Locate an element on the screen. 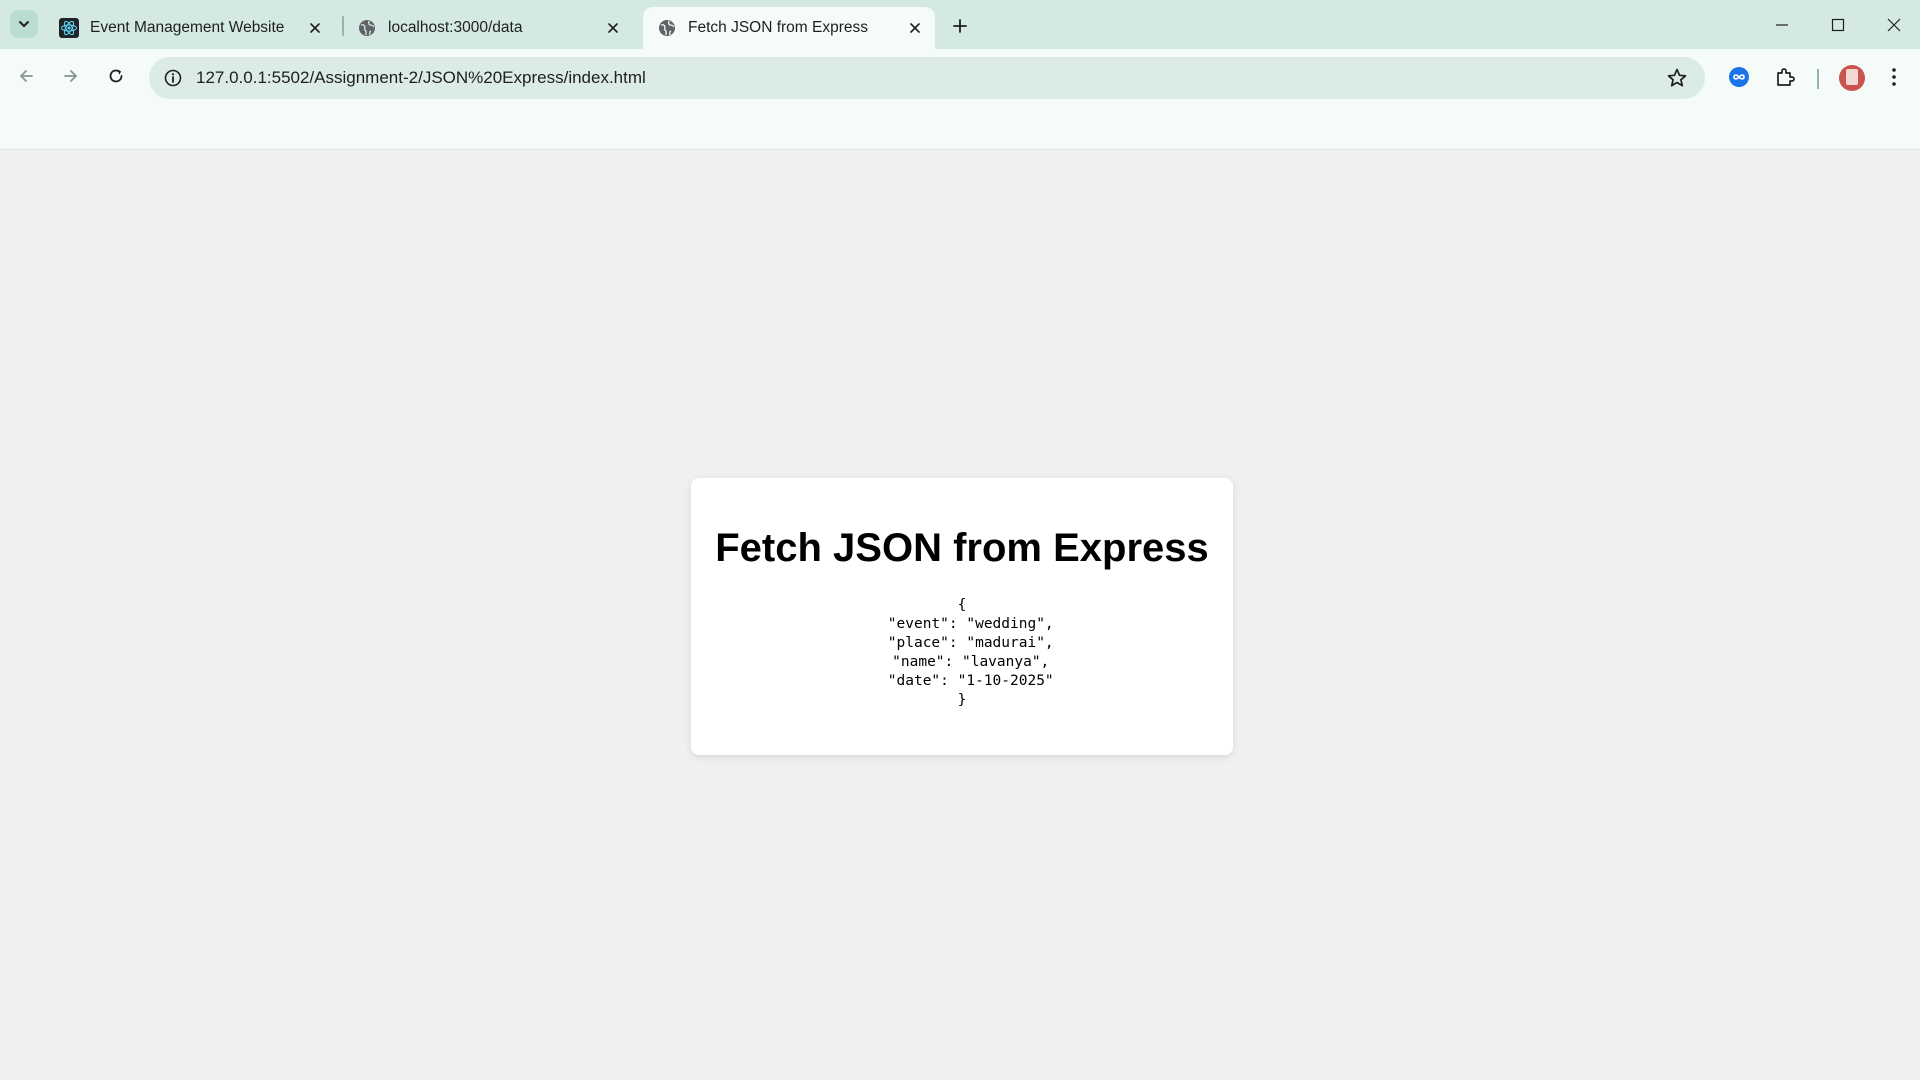  maximize-button is located at coordinates (1838, 24).